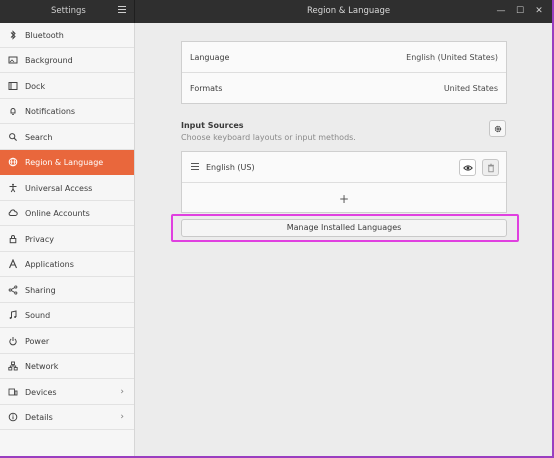 The image size is (554, 458). Describe the element at coordinates (39, 137) in the screenshot. I see `sidebar-item-label: Search` at that location.